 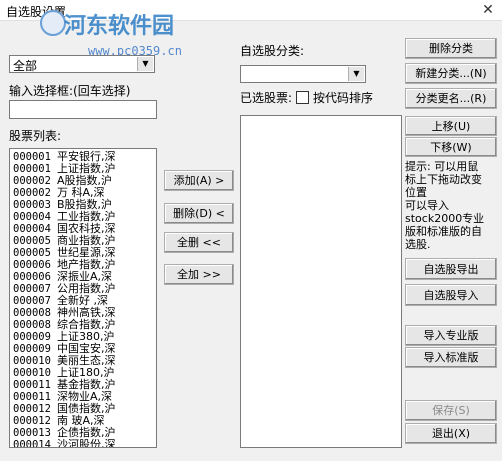 I want to click on stock-search-input, so click(x=83, y=109).